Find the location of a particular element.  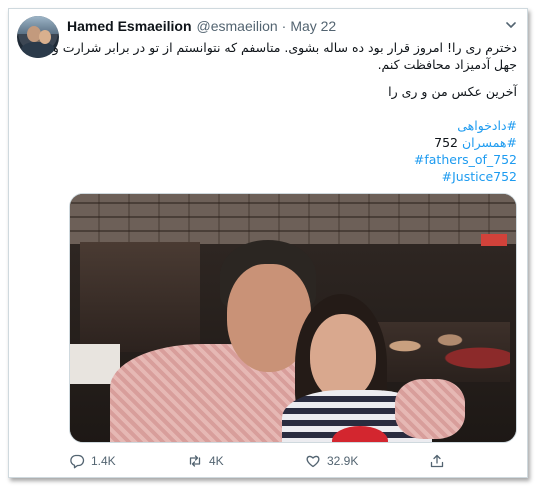

retweet-count: 4K is located at coordinates (216, 461).